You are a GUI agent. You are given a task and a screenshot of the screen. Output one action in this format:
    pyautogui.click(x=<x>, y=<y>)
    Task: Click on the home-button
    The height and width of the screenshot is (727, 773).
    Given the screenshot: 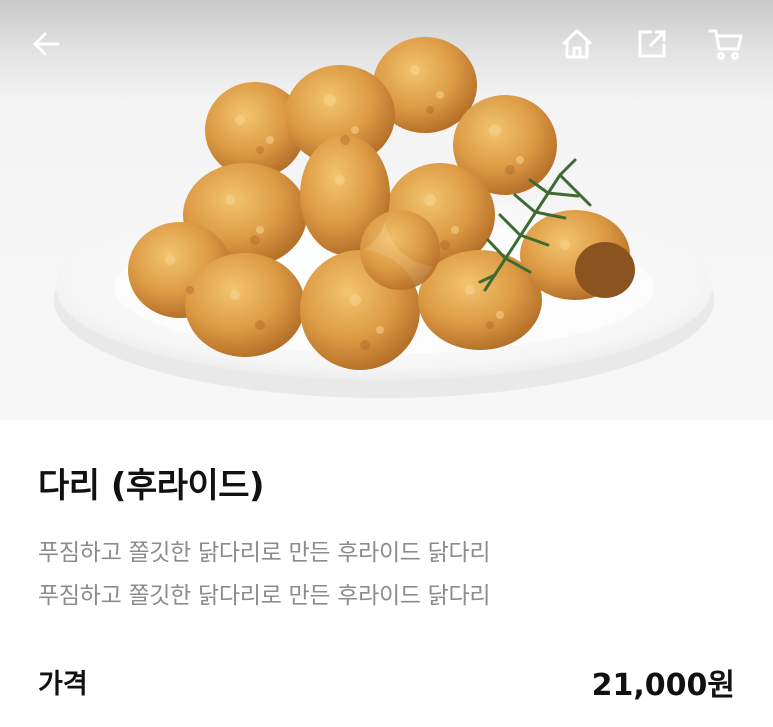 What is the action you would take?
    pyautogui.click(x=577, y=44)
    